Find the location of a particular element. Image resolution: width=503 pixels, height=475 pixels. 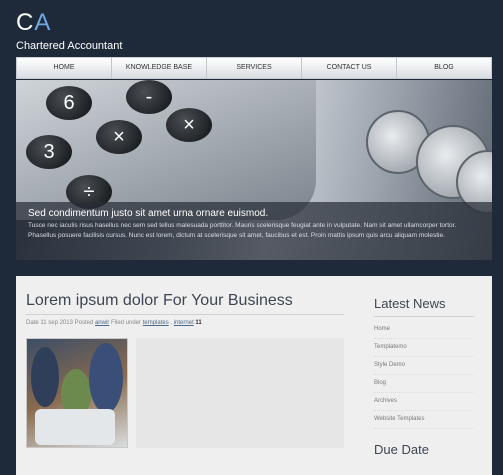

logo-subtitle: Chartered Accountant is located at coordinates (69, 46).